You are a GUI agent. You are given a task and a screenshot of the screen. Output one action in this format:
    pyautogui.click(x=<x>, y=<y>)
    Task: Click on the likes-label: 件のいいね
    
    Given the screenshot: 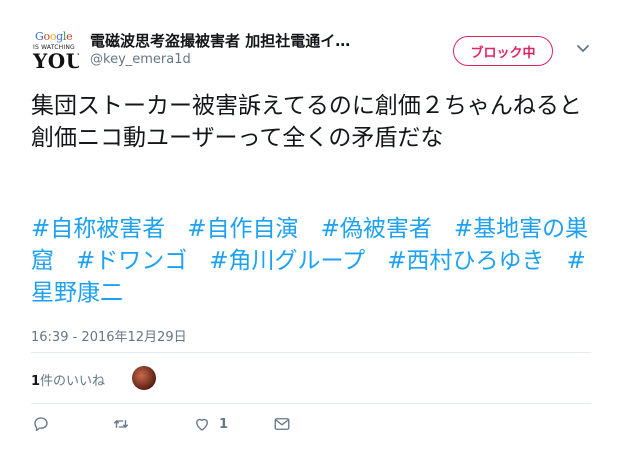 What is the action you would take?
    pyautogui.click(x=73, y=381)
    